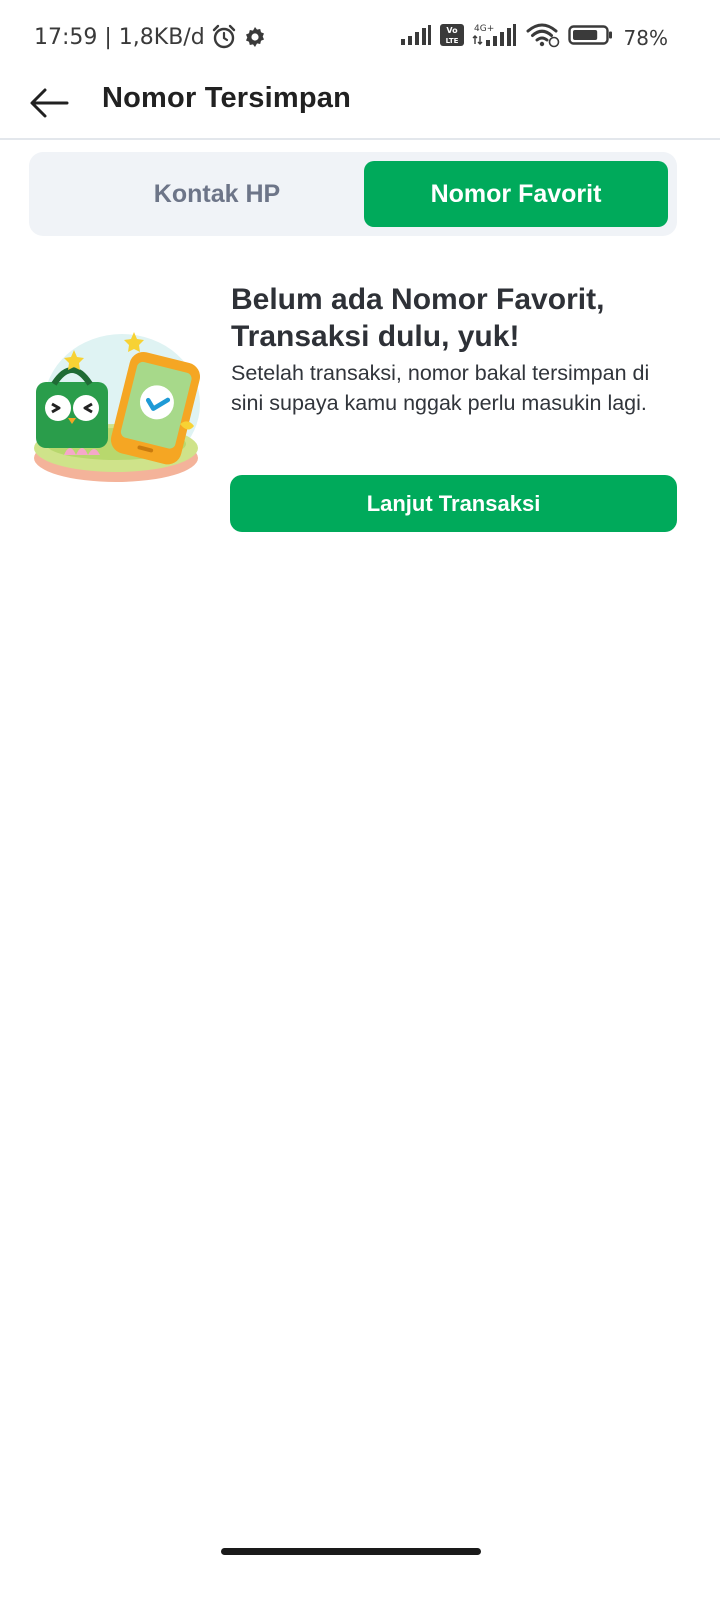 This screenshot has height=1600, width=720. What do you see at coordinates (416, 37) in the screenshot?
I see `signal-icon` at bounding box center [416, 37].